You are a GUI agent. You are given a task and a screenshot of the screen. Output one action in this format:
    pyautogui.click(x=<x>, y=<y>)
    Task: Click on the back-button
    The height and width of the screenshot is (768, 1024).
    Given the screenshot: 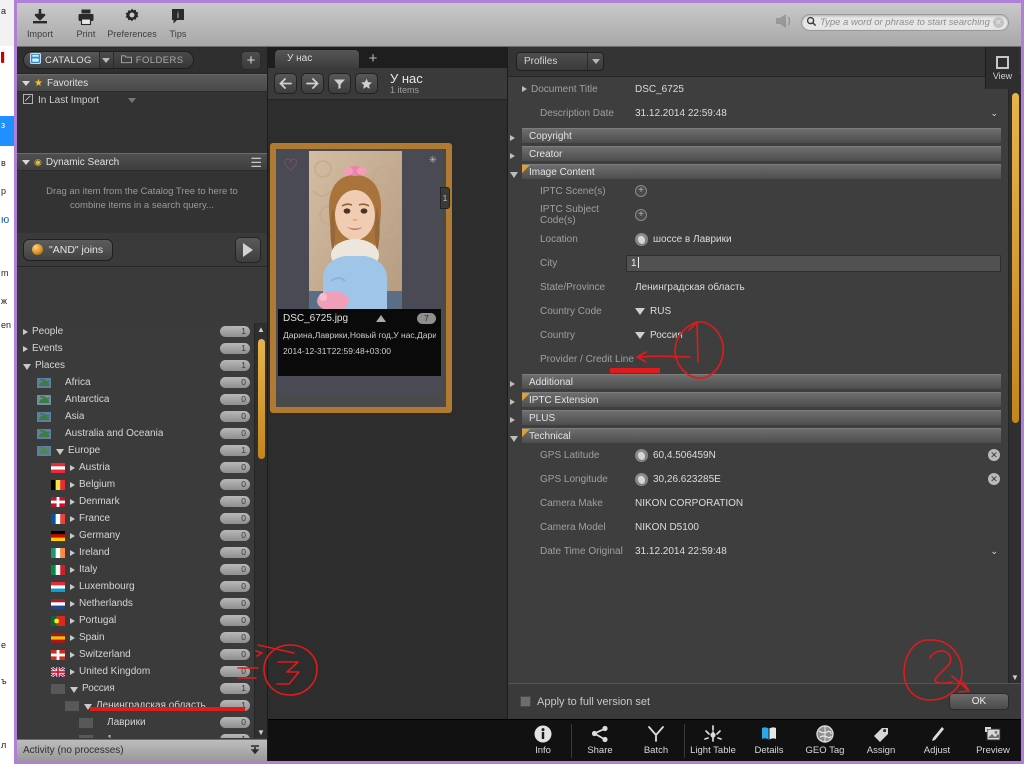 What is the action you would take?
    pyautogui.click(x=285, y=83)
    